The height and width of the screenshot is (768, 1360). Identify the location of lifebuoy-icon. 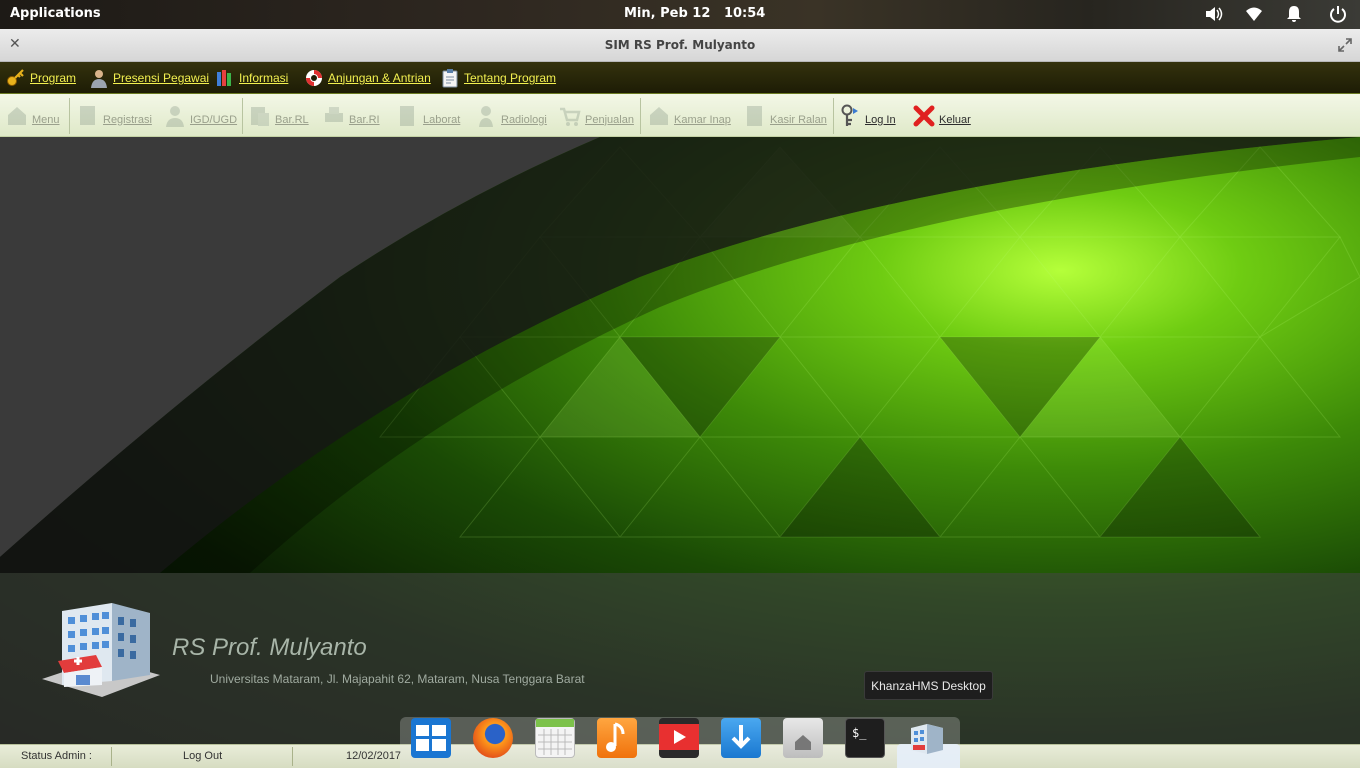
(314, 78).